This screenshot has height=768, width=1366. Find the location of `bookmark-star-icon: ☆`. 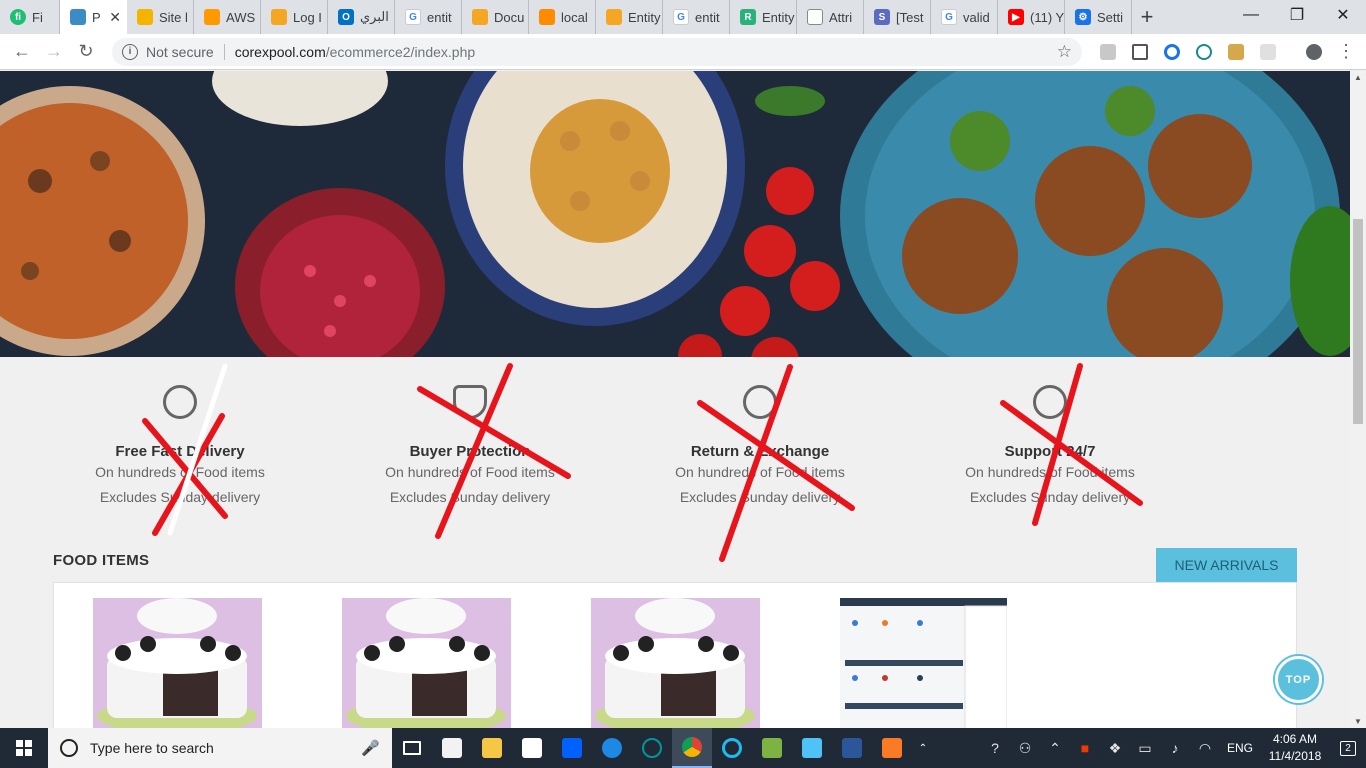

bookmark-star-icon: ☆ is located at coordinates (1064, 52).